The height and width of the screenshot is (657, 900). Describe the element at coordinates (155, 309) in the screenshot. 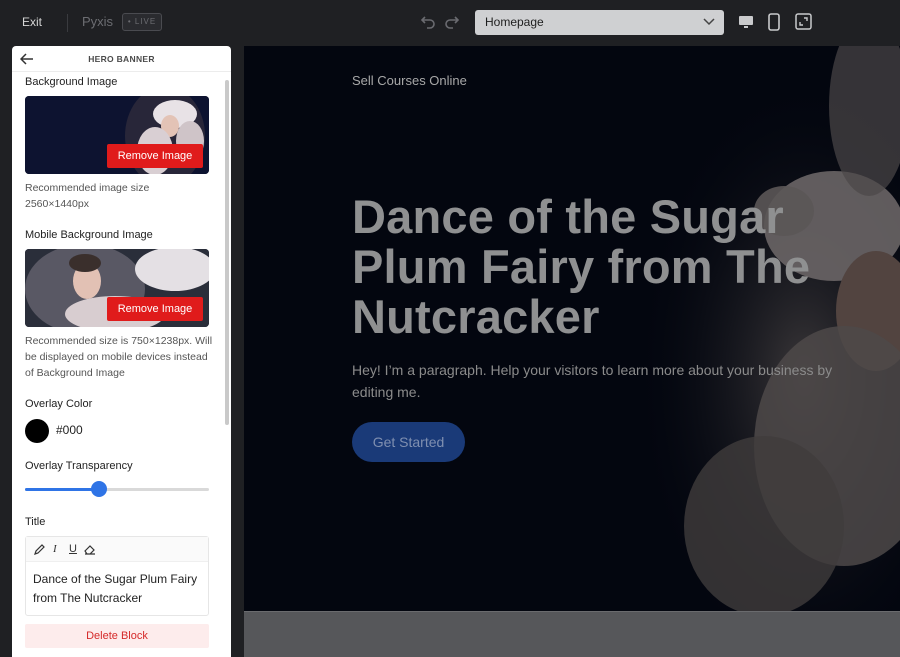

I see `remove-mobile-image-button: Remove Image` at that location.